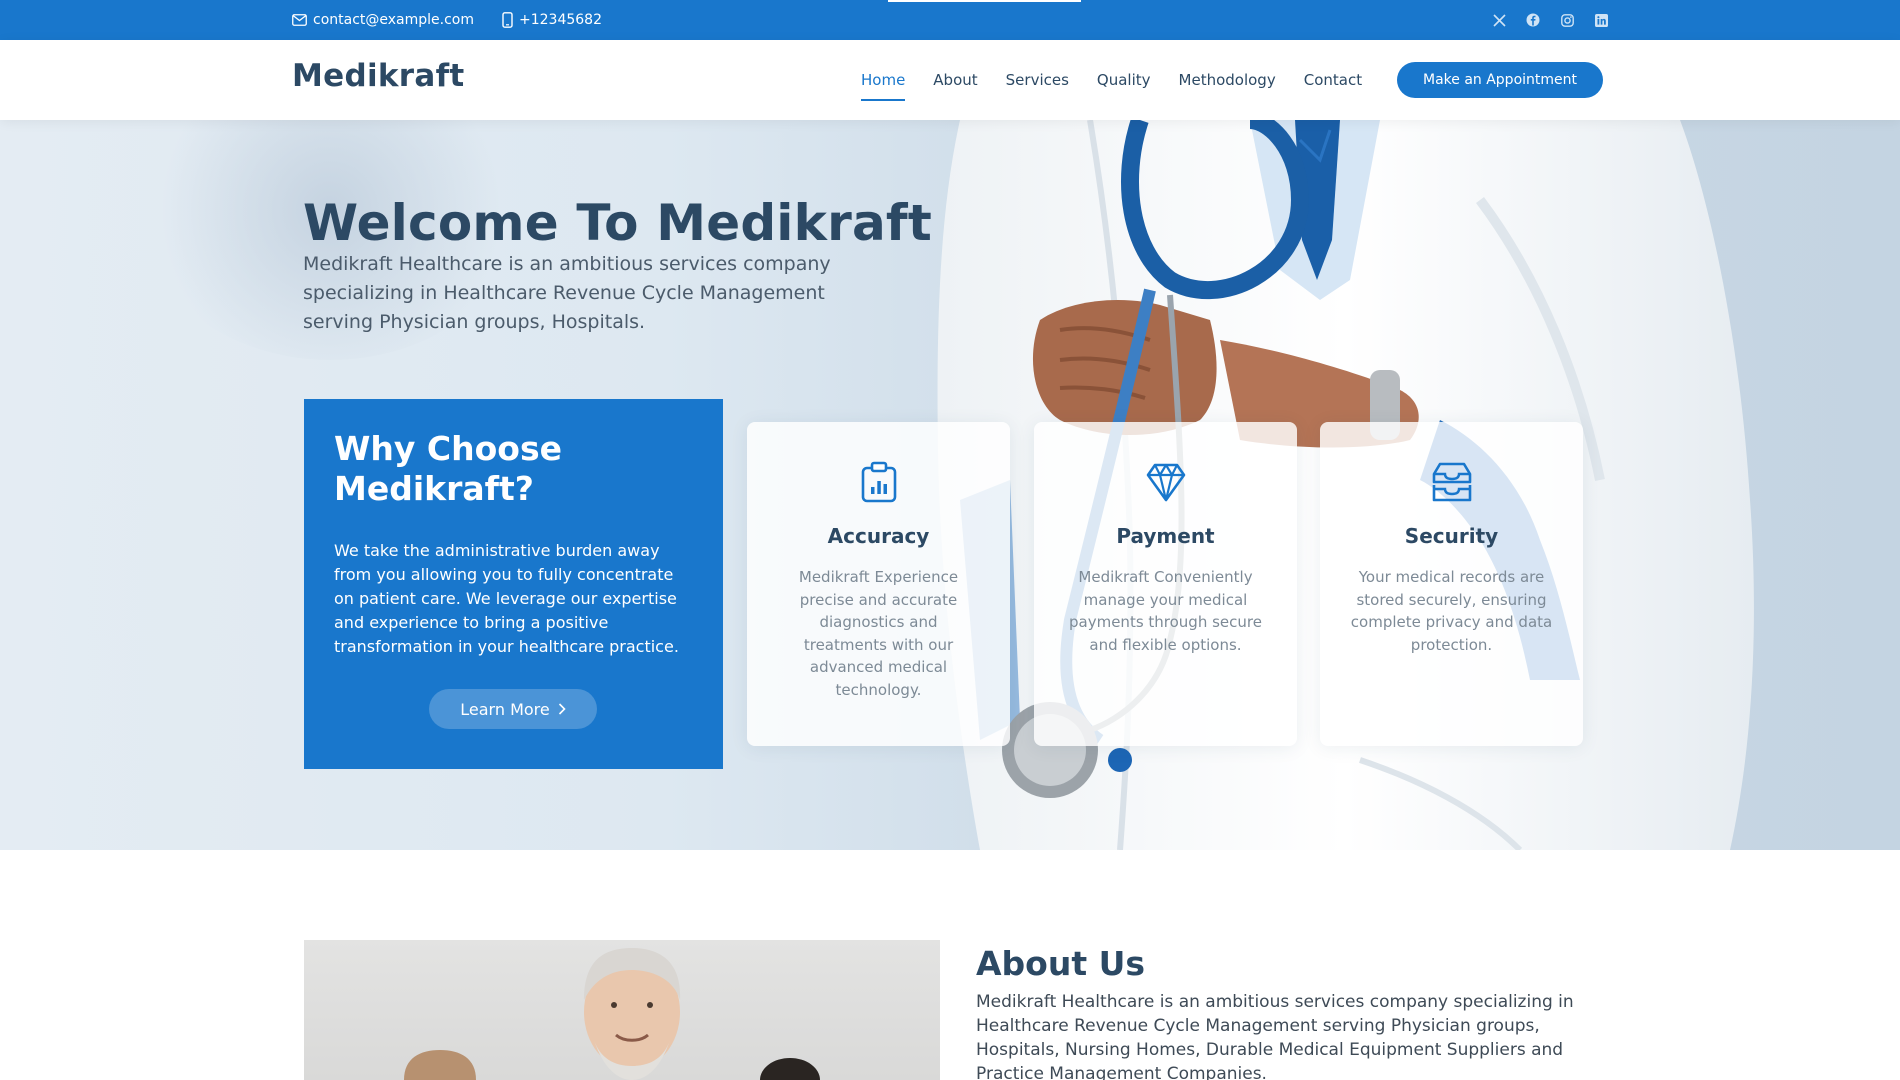 The height and width of the screenshot is (1080, 1900). Describe the element at coordinates (1601, 20) in the screenshot. I see `linkedin-icon` at that location.